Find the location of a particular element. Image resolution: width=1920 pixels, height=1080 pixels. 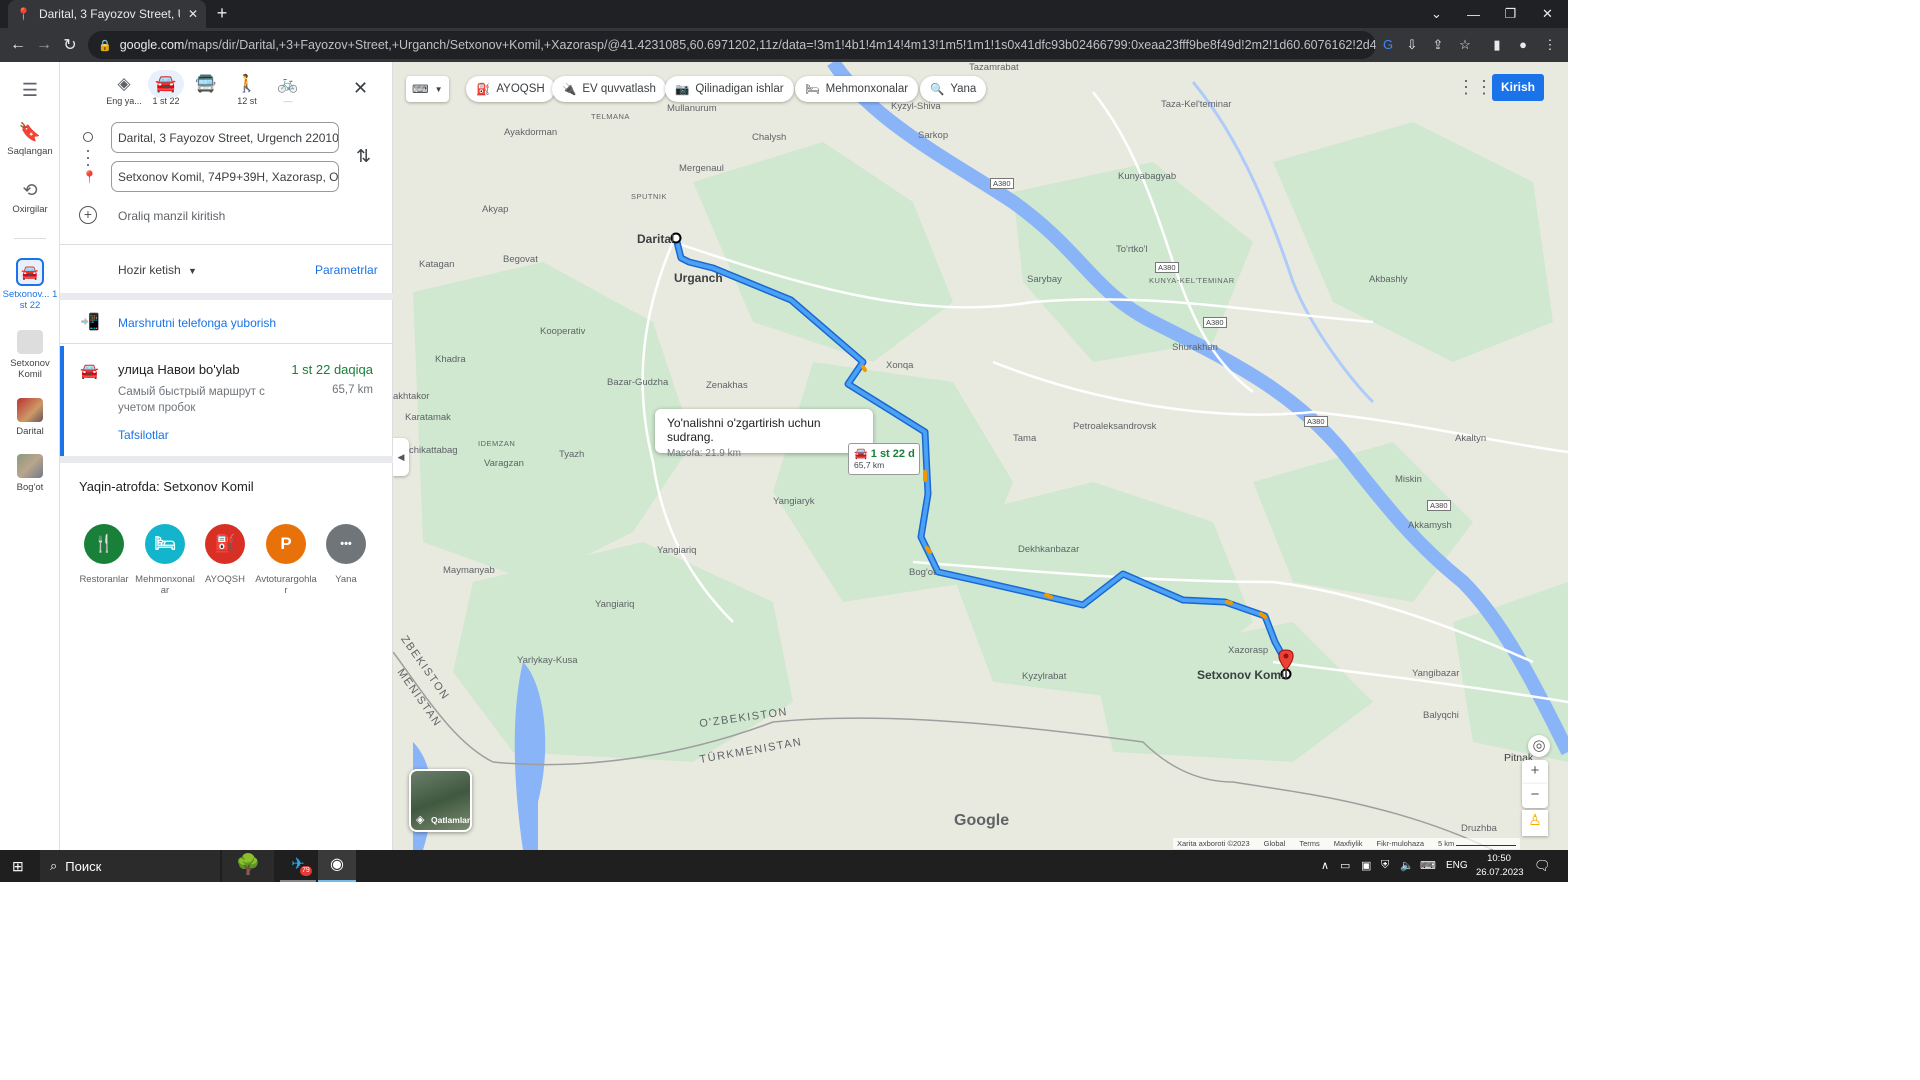

nearby-parking: P Avtoturargohlar is located at coordinates (286, 560).